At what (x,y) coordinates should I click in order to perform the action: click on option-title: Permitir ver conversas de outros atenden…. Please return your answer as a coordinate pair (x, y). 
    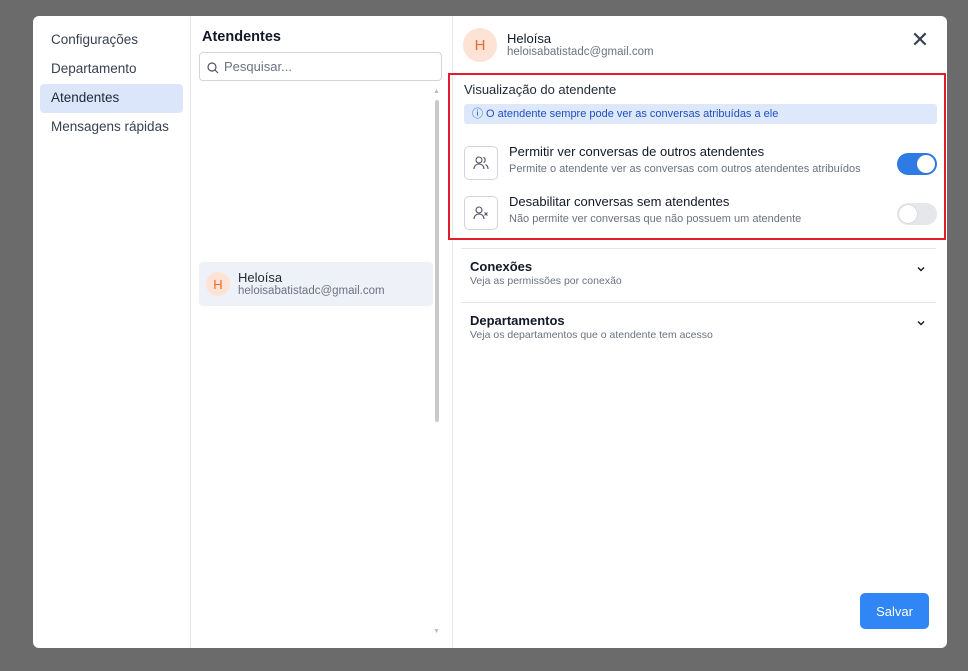
    Looking at the image, I should click on (637, 151).